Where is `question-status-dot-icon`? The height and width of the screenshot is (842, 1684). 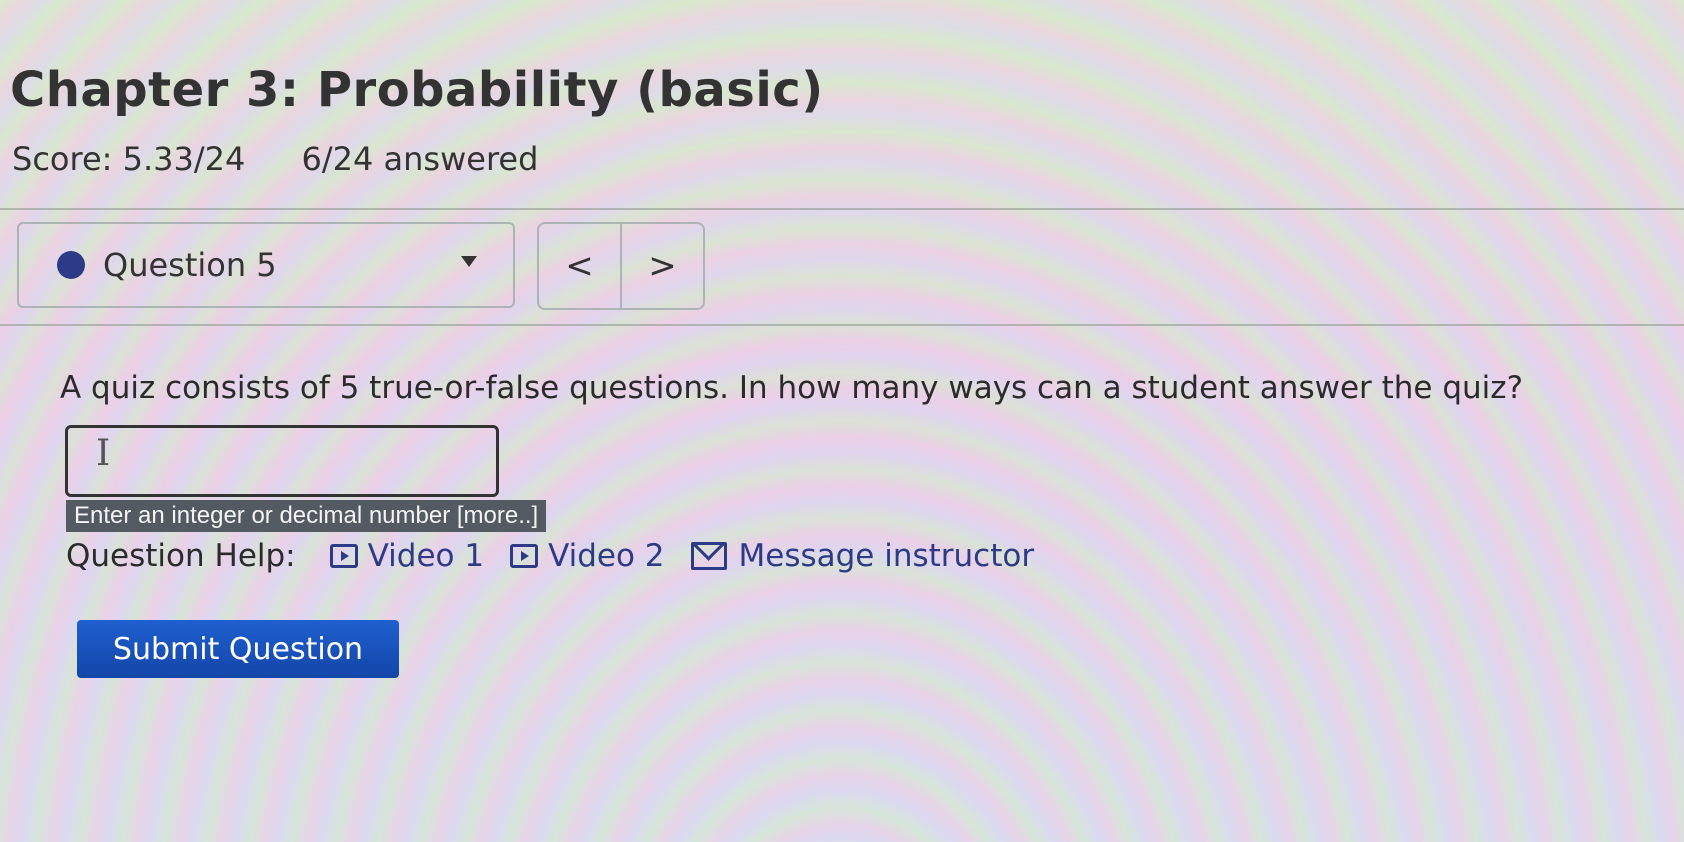 question-status-dot-icon is located at coordinates (71, 265).